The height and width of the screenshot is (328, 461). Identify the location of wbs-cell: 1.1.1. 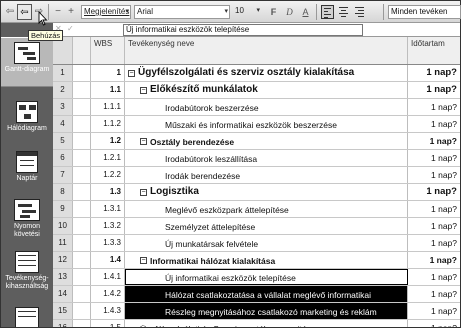
(108, 107).